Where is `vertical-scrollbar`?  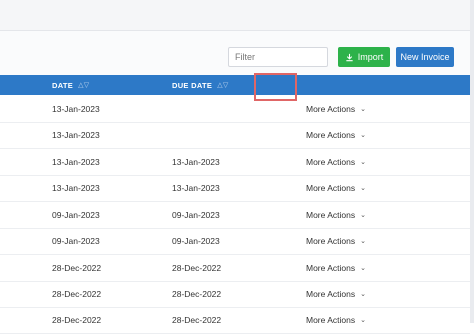
vertical-scrollbar is located at coordinates (472, 161).